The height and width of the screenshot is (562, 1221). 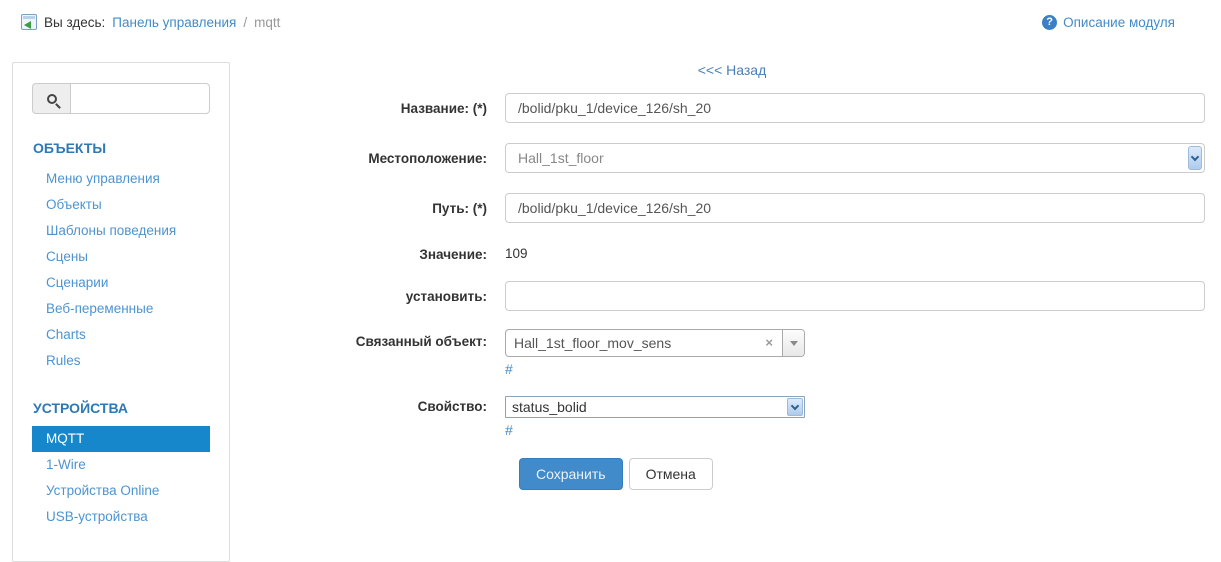 I want to click on location-selected-value: Hall_1st_floor, so click(x=561, y=158).